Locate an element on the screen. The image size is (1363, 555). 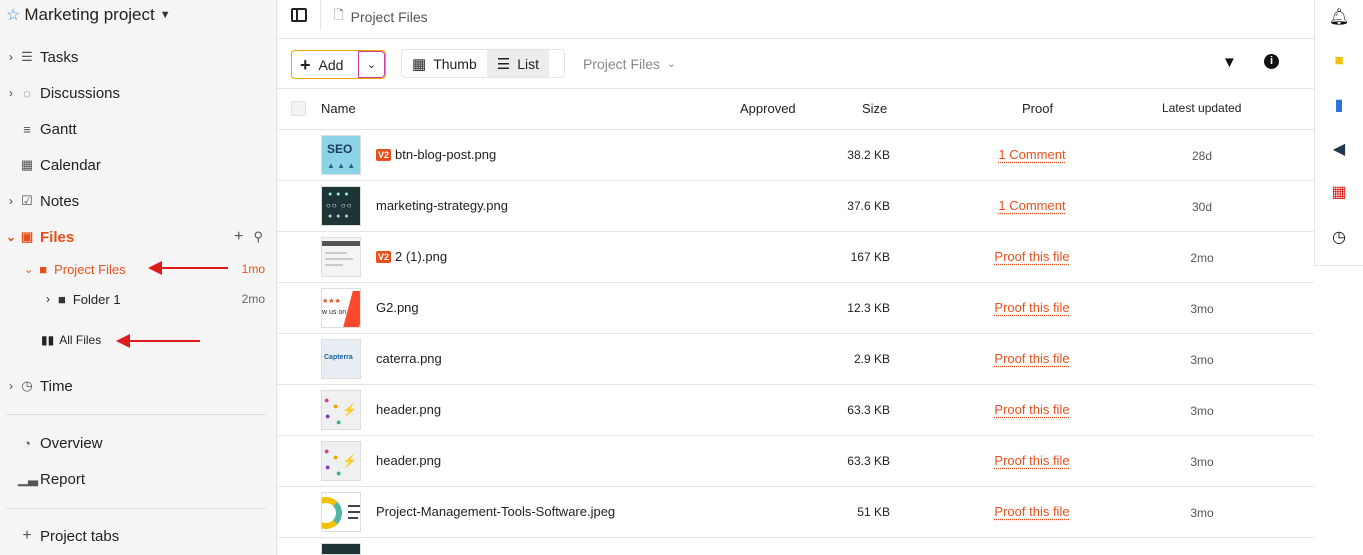
add-dropdown-button: ⌄ is located at coordinates (372, 64).